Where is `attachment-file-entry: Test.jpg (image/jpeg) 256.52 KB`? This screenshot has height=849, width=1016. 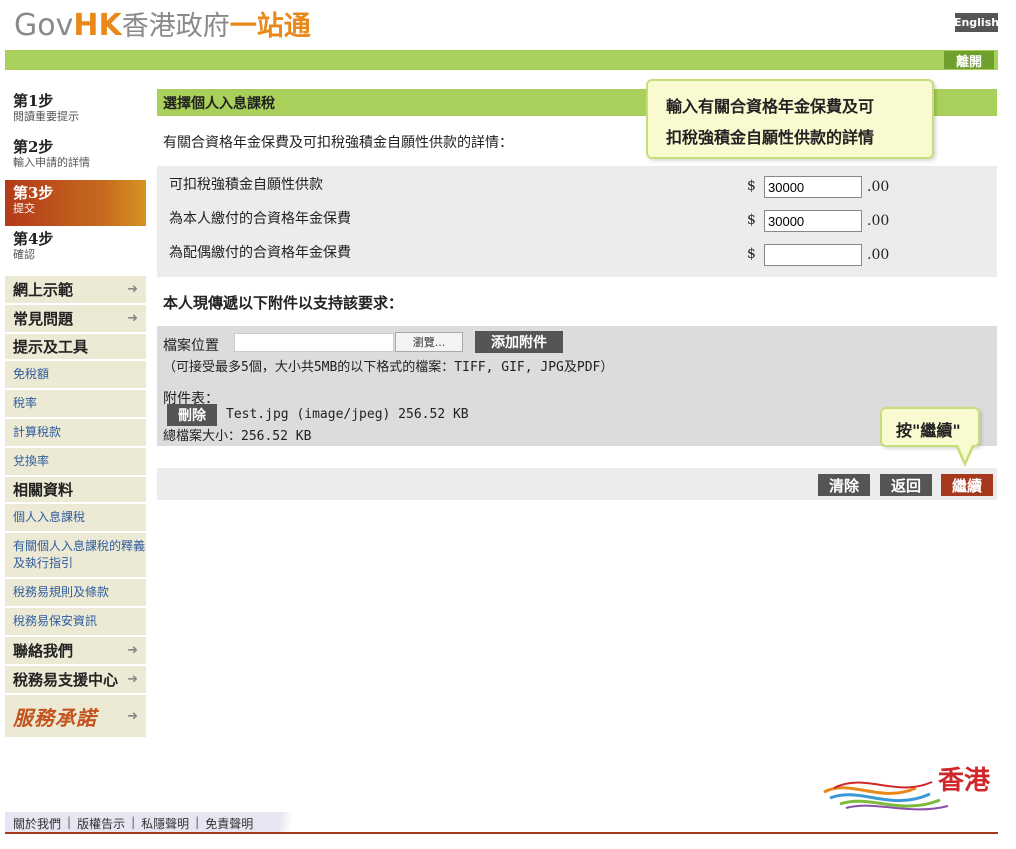
attachment-file-entry: Test.jpg (image/jpeg) 256.52 KB is located at coordinates (347, 414).